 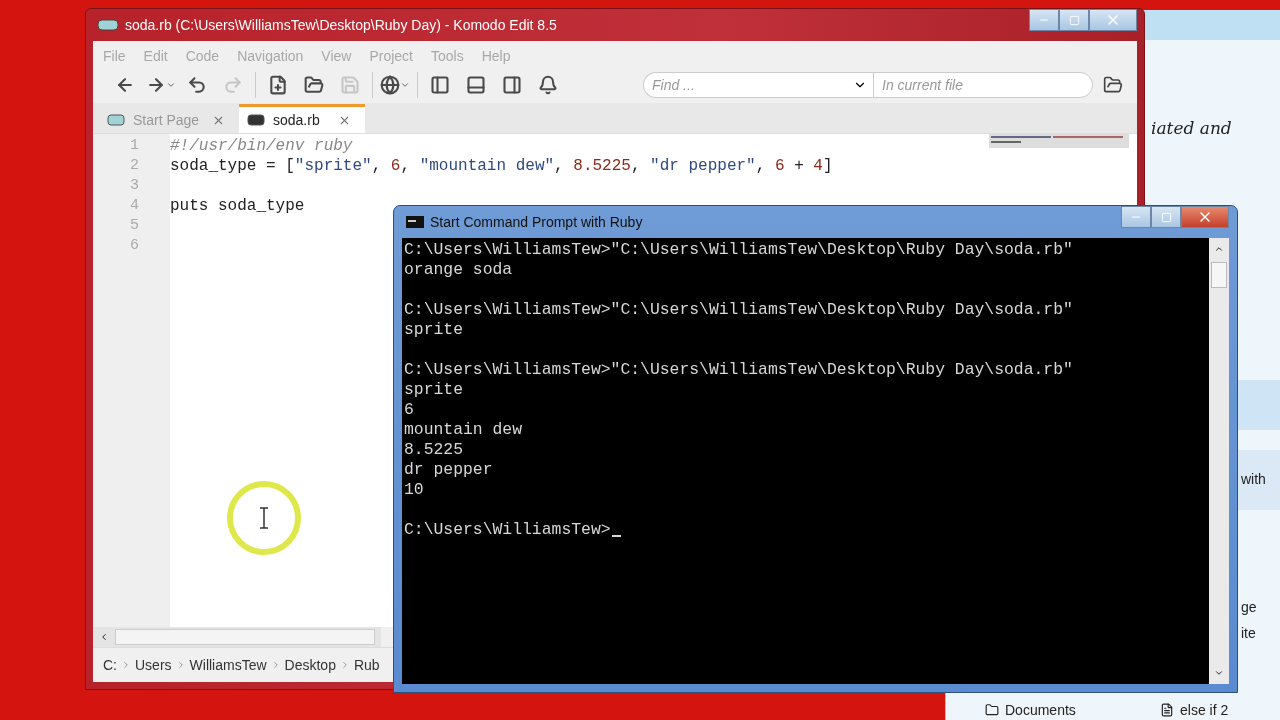 What do you see at coordinates (261, 146) in the screenshot?
I see `code-line: #!/usr/bin/env ruby` at bounding box center [261, 146].